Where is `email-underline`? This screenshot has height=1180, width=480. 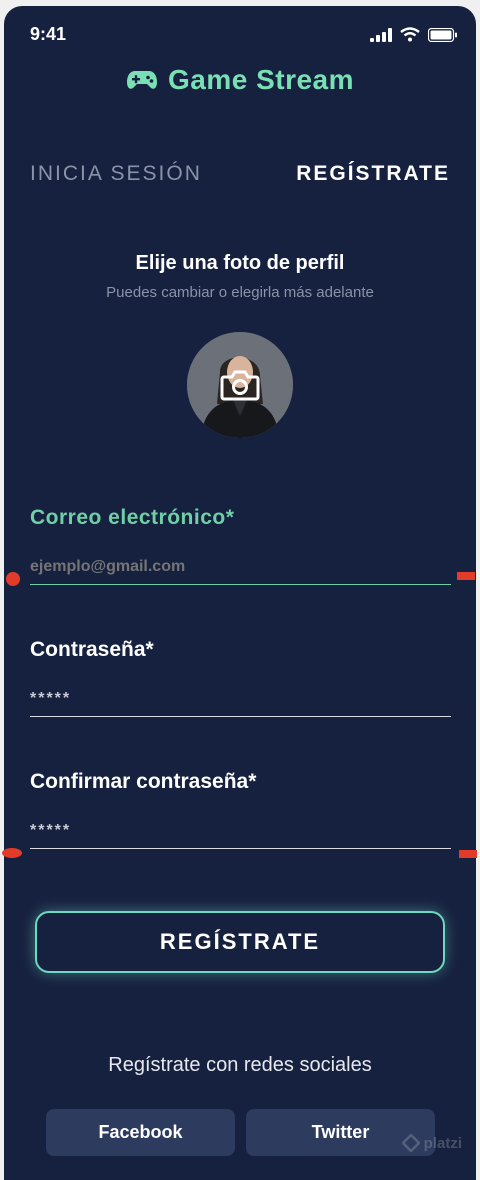
email-underline is located at coordinates (240, 584).